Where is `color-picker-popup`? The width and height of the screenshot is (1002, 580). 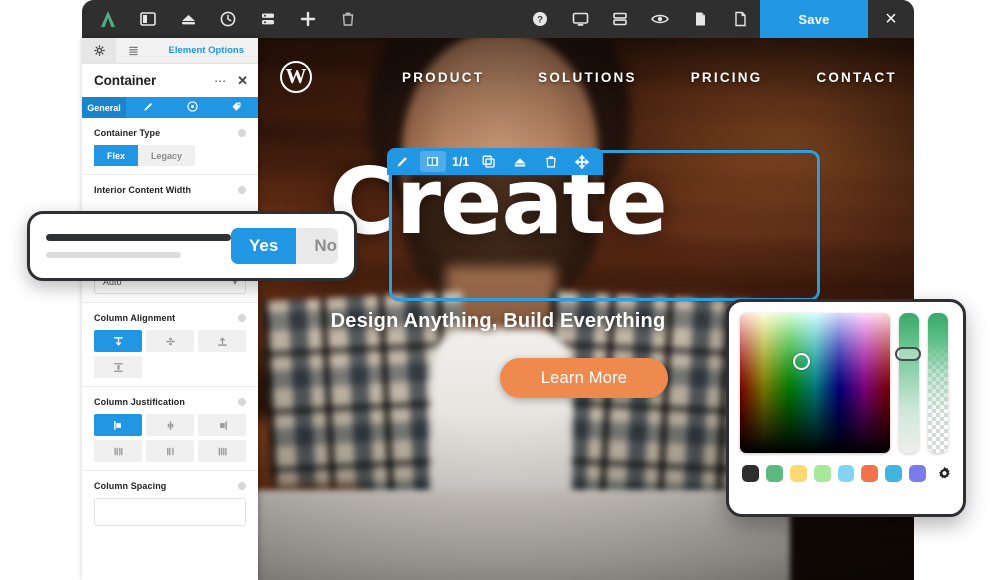 color-picker-popup is located at coordinates (846, 408).